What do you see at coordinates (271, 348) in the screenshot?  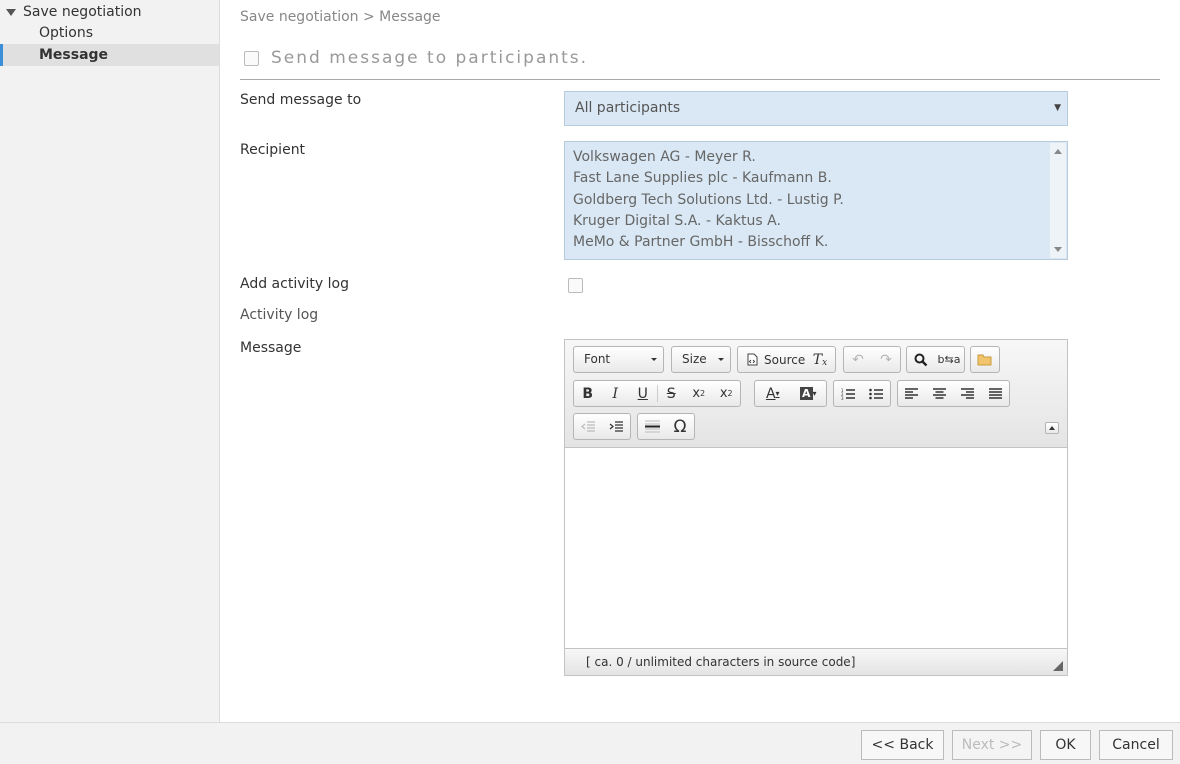 I see `message-label: Message` at bounding box center [271, 348].